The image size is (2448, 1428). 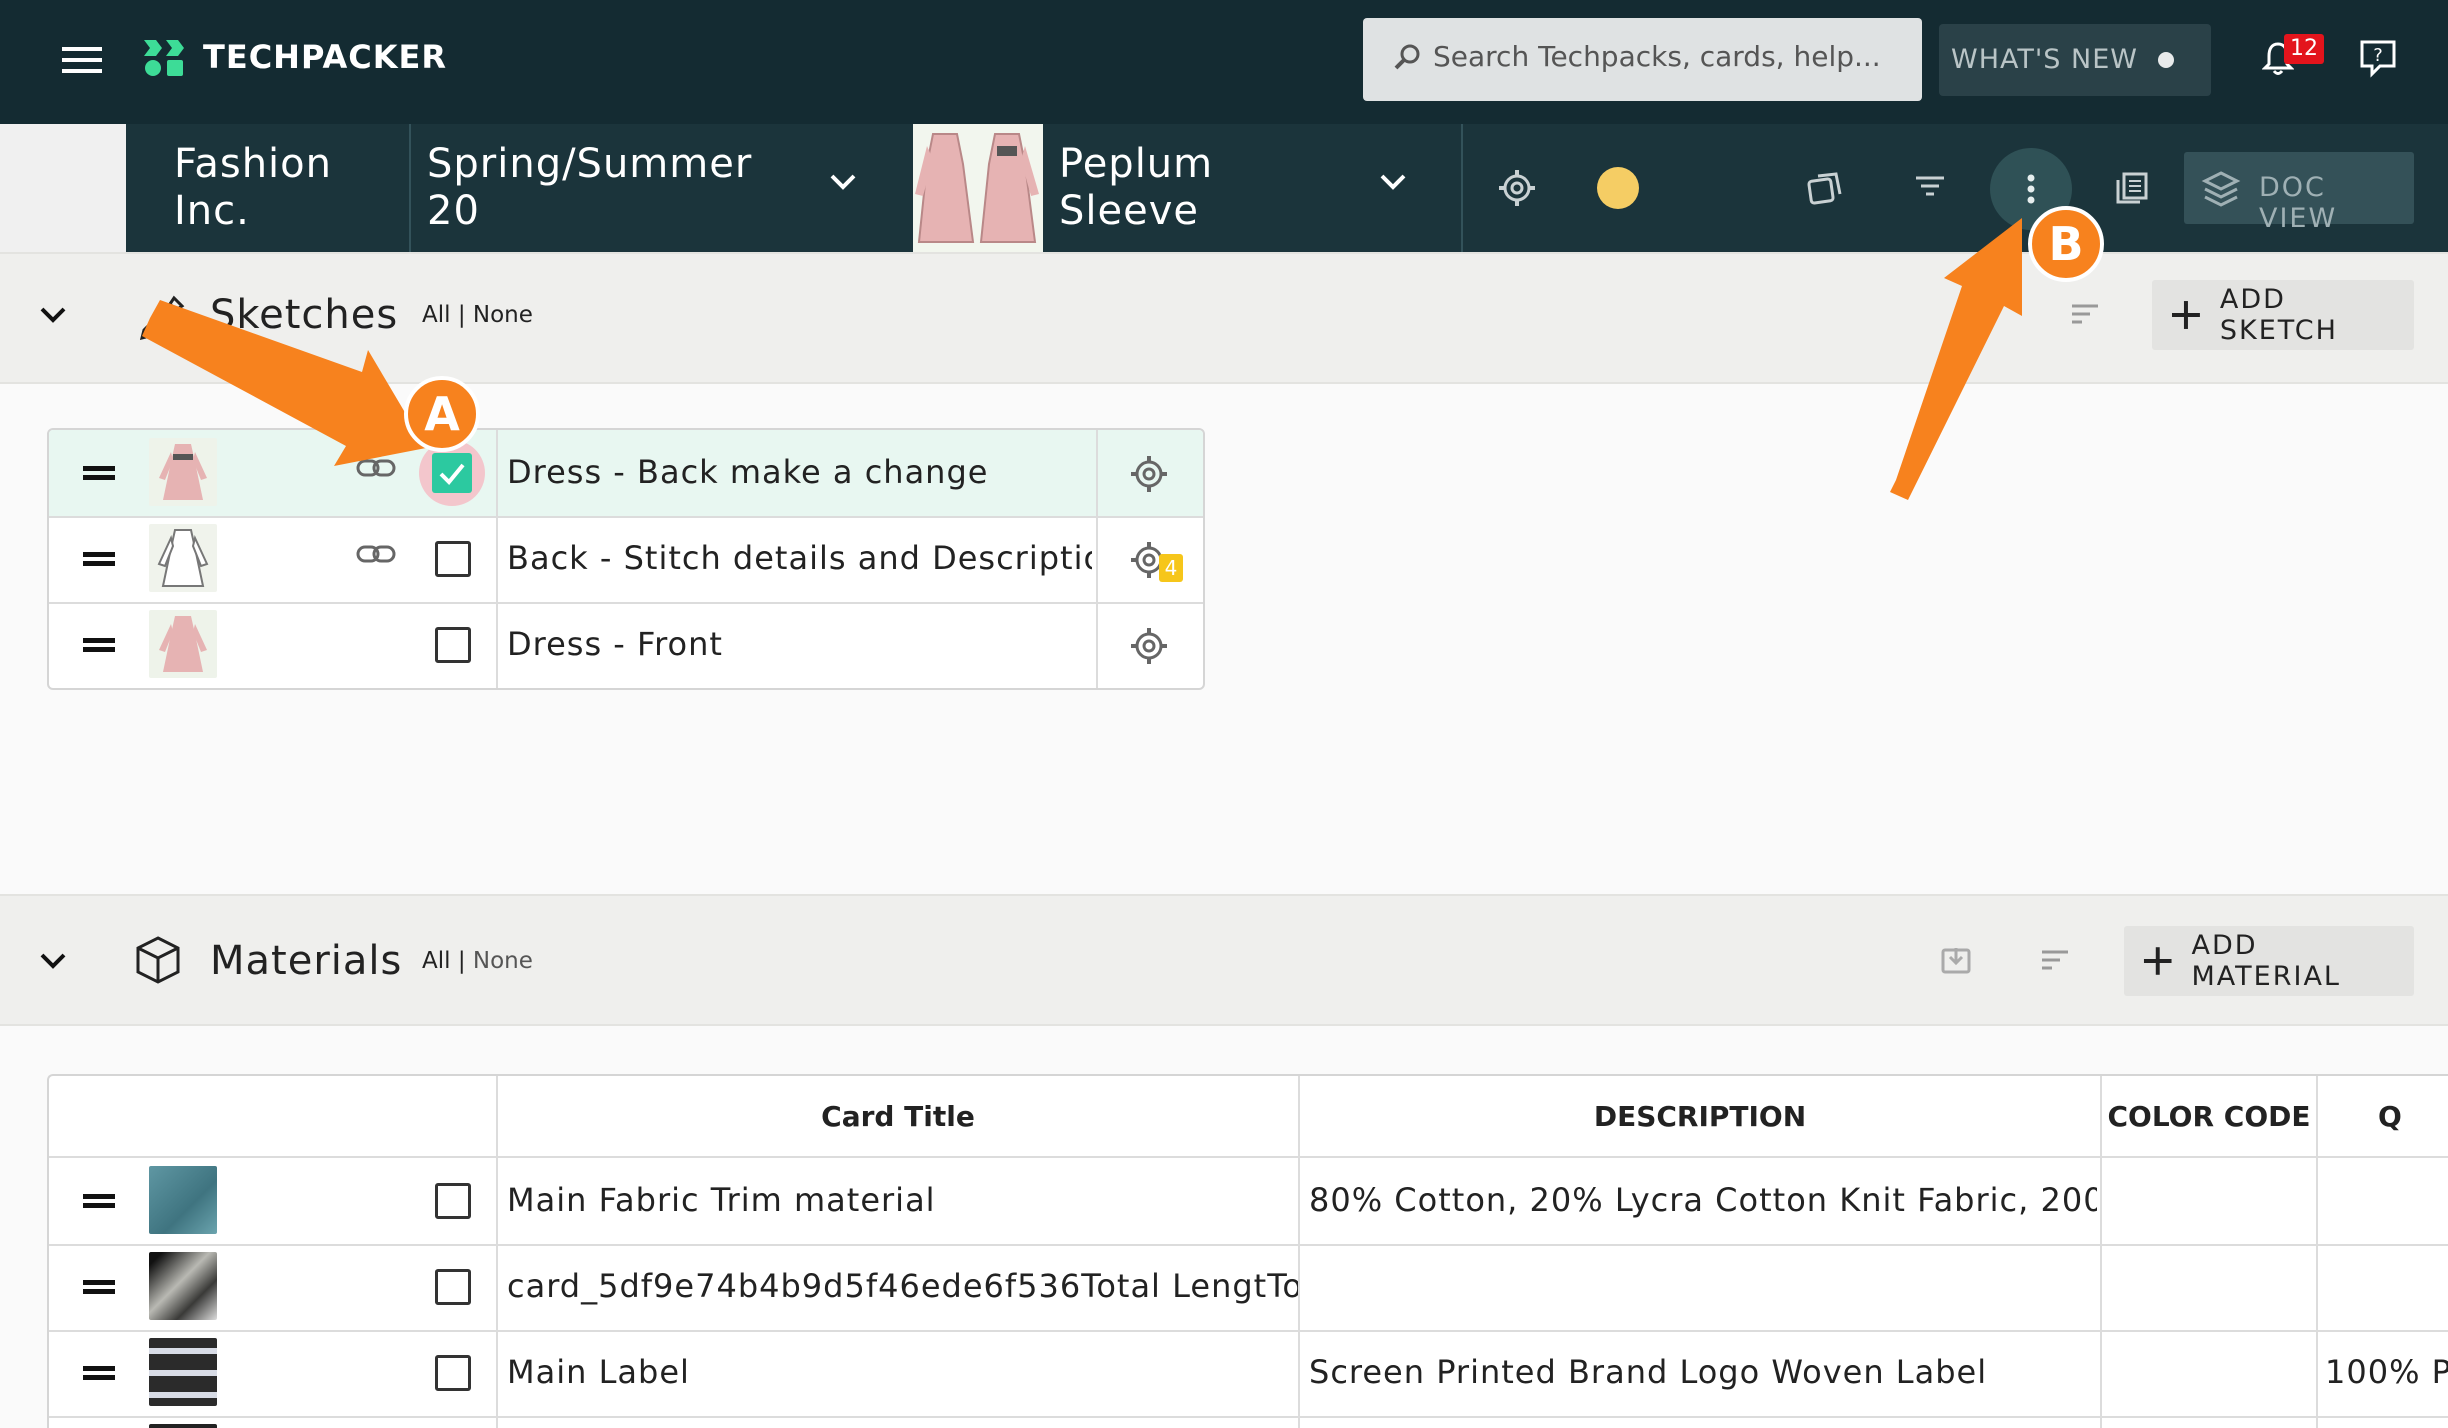 I want to click on list-item: Dress - Back make a change, so click(x=626, y=474).